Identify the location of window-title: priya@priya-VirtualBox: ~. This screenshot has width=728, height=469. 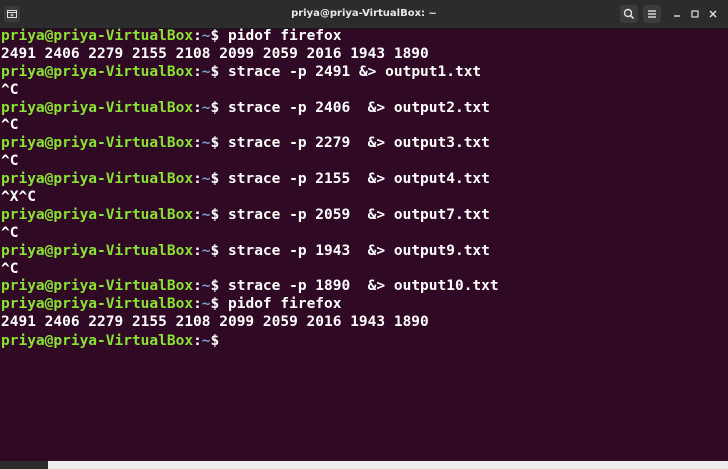
(364, 13).